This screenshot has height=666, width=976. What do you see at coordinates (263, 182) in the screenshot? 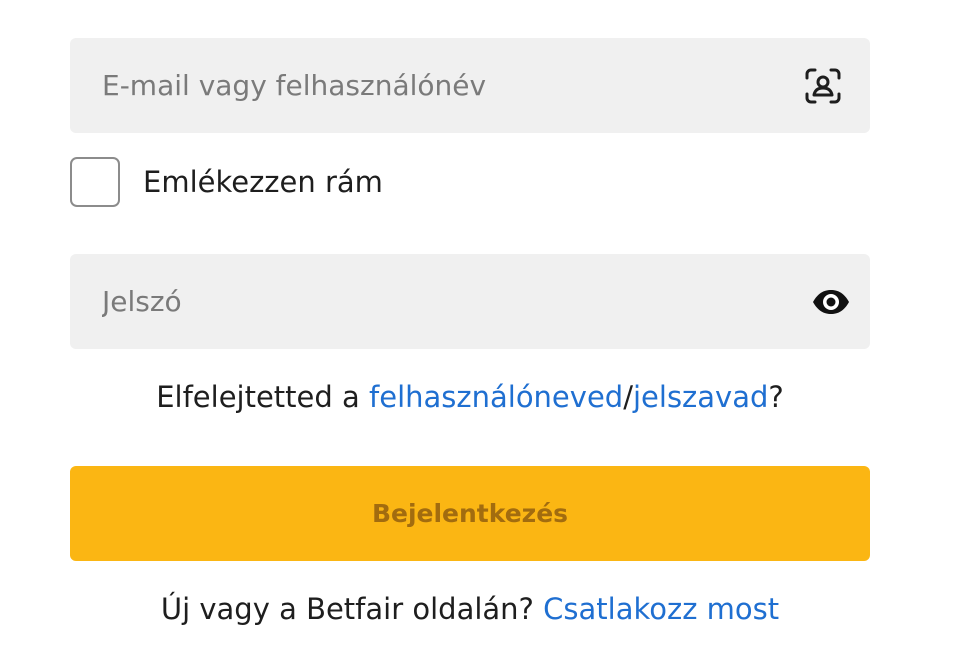
I see `remember-me-label: Emlékezzen rám` at bounding box center [263, 182].